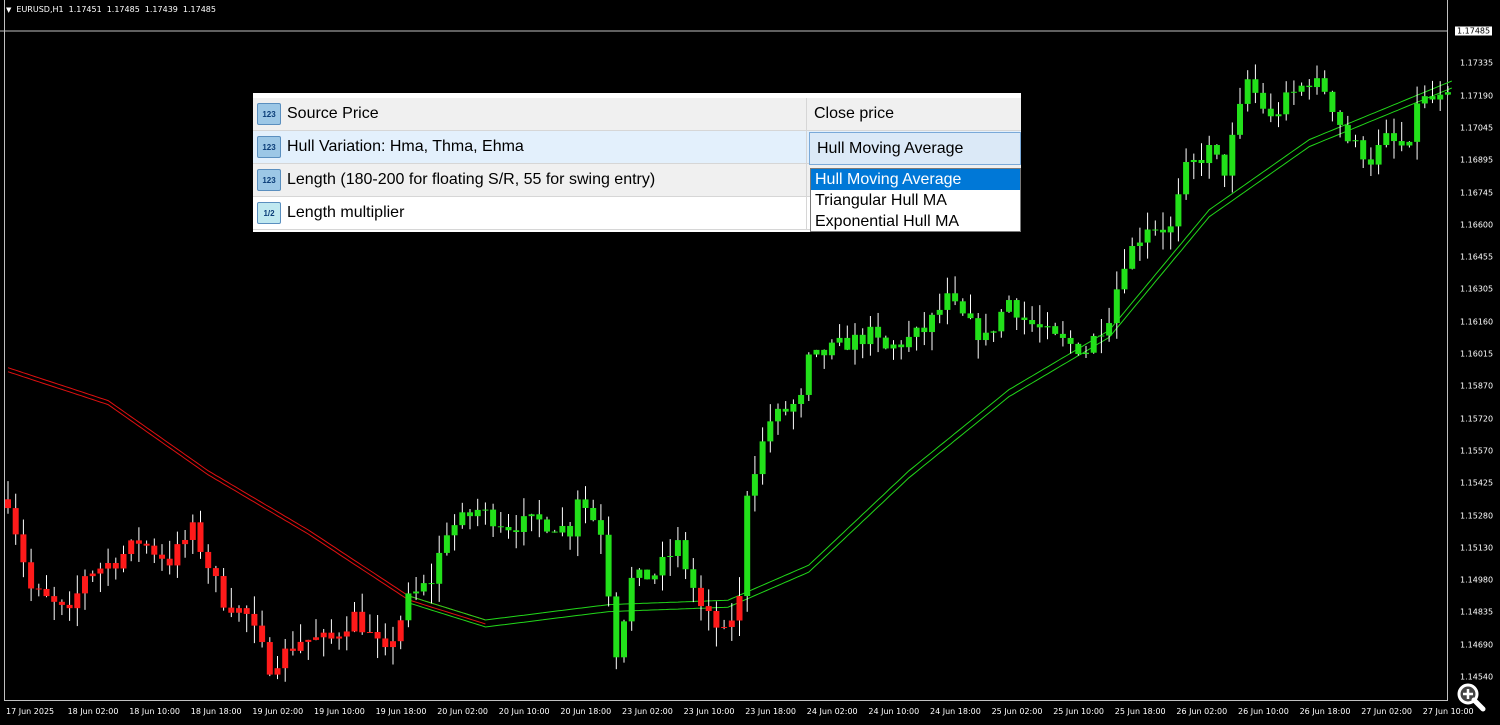 This screenshot has width=1500, height=725. I want to click on option-exponential-hull-ma: Exponential Hull MA, so click(915, 221).